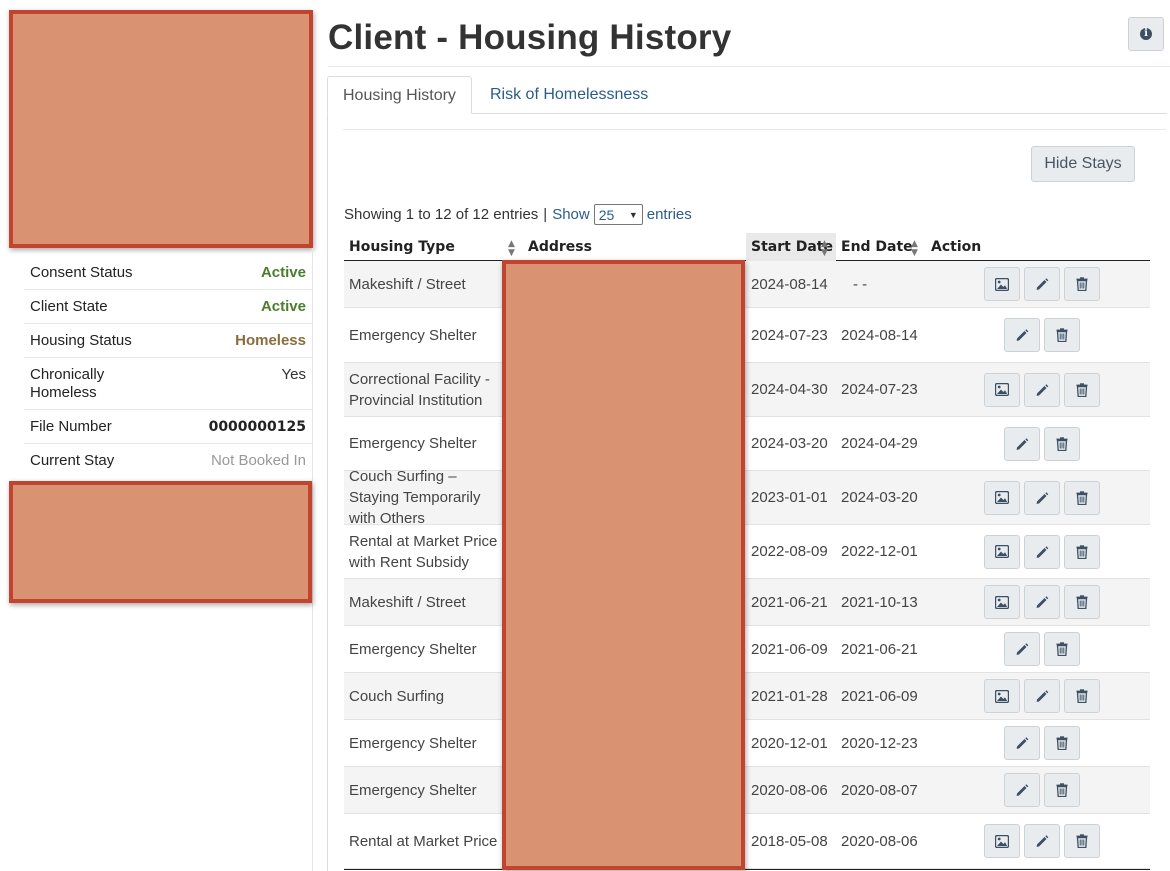 This screenshot has height=871, width=1170. Describe the element at coordinates (879, 841) in the screenshot. I see `end-date-cell: 2020-08-06` at that location.